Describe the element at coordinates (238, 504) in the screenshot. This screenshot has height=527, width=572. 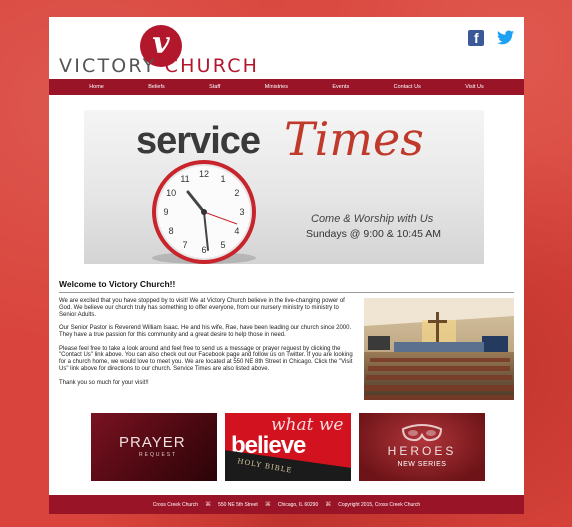
I see `footer-address: 550 NE 5th Street` at that location.